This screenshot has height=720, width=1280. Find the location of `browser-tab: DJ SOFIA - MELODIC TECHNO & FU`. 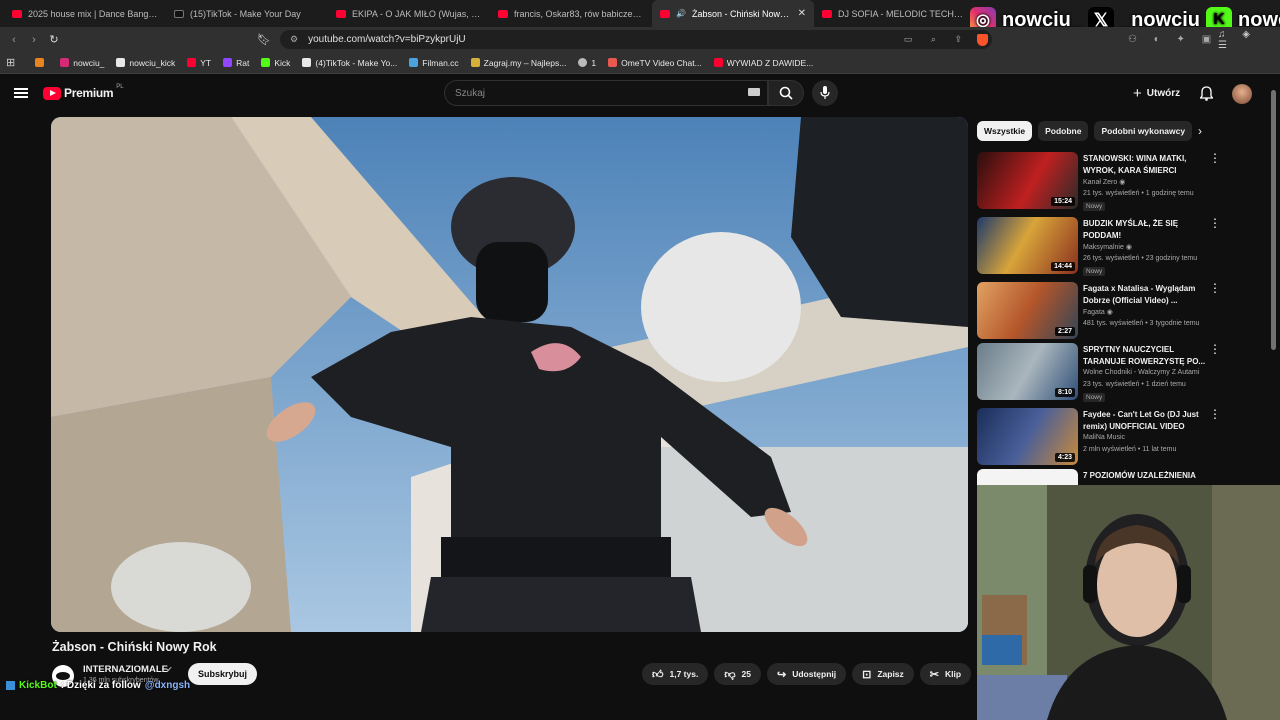

browser-tab: DJ SOFIA - MELODIC TECHNO & FU is located at coordinates (895, 13).